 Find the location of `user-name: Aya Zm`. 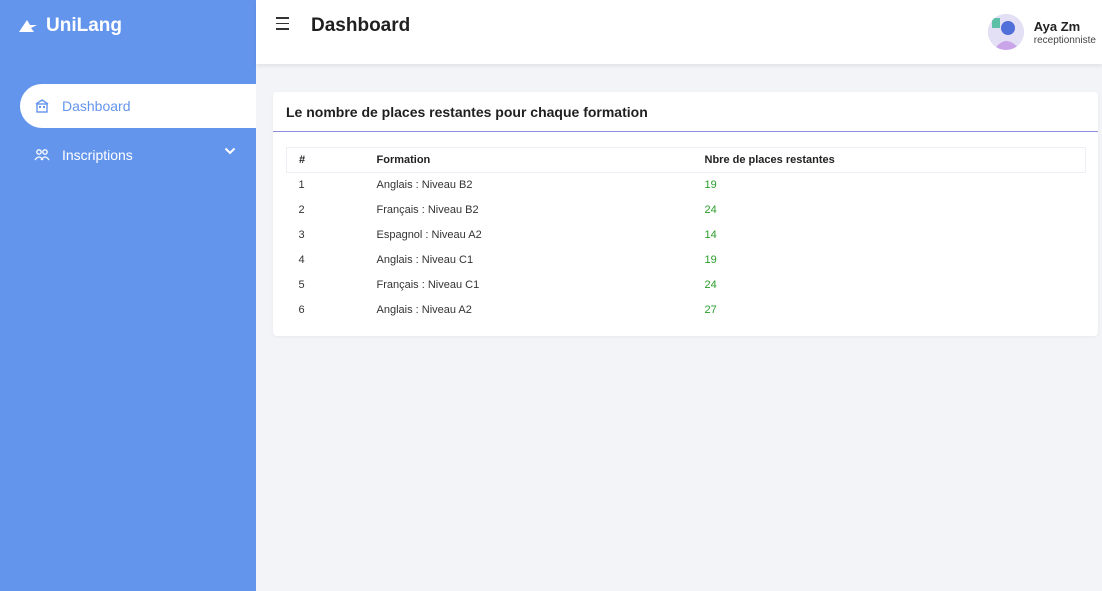

user-name: Aya Zm is located at coordinates (1057, 26).